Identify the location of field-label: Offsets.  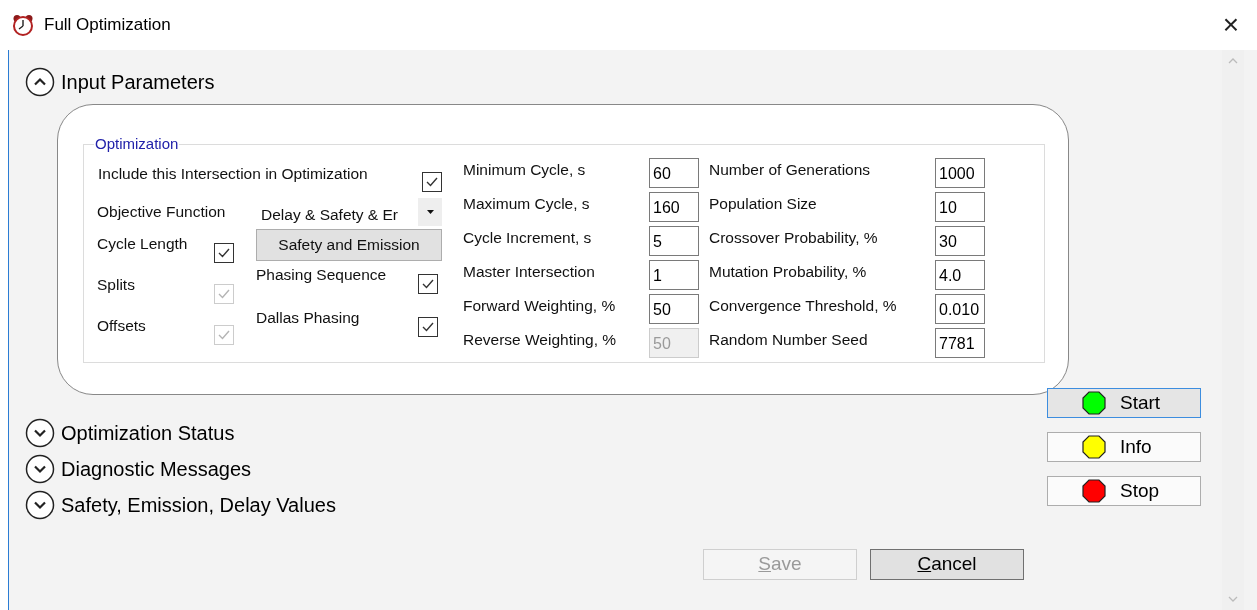
(122, 325).